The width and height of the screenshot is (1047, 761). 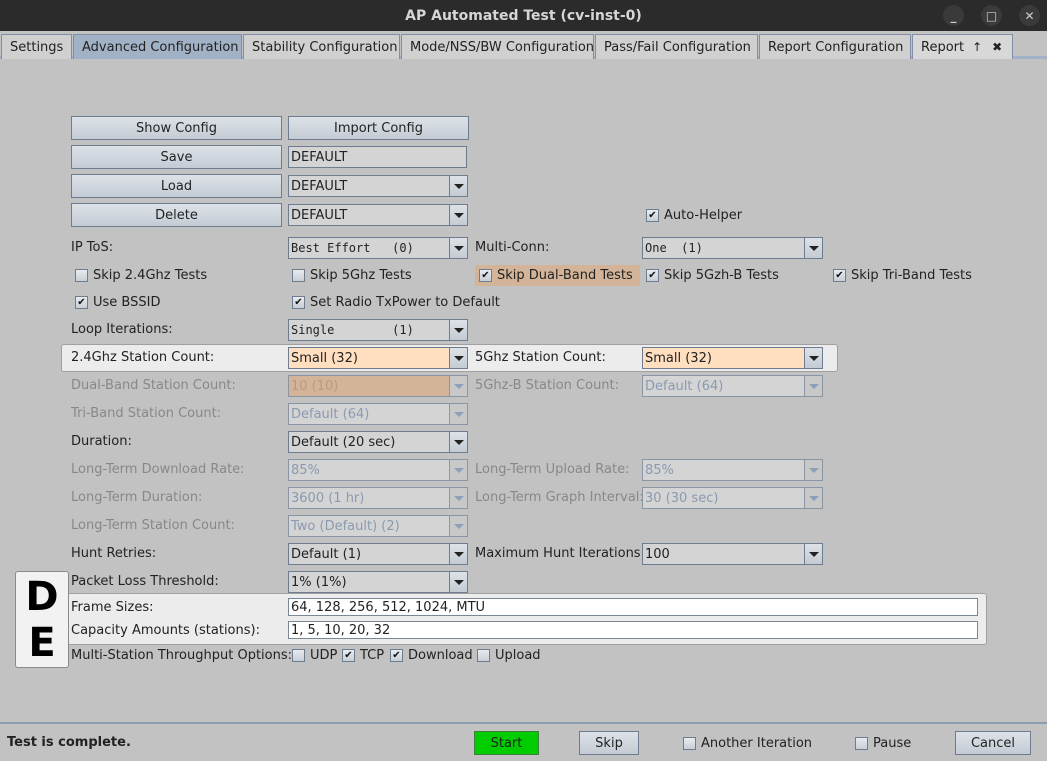 What do you see at coordinates (732, 498) in the screenshot?
I see `lt-graph-select: 30 (30 sec)` at bounding box center [732, 498].